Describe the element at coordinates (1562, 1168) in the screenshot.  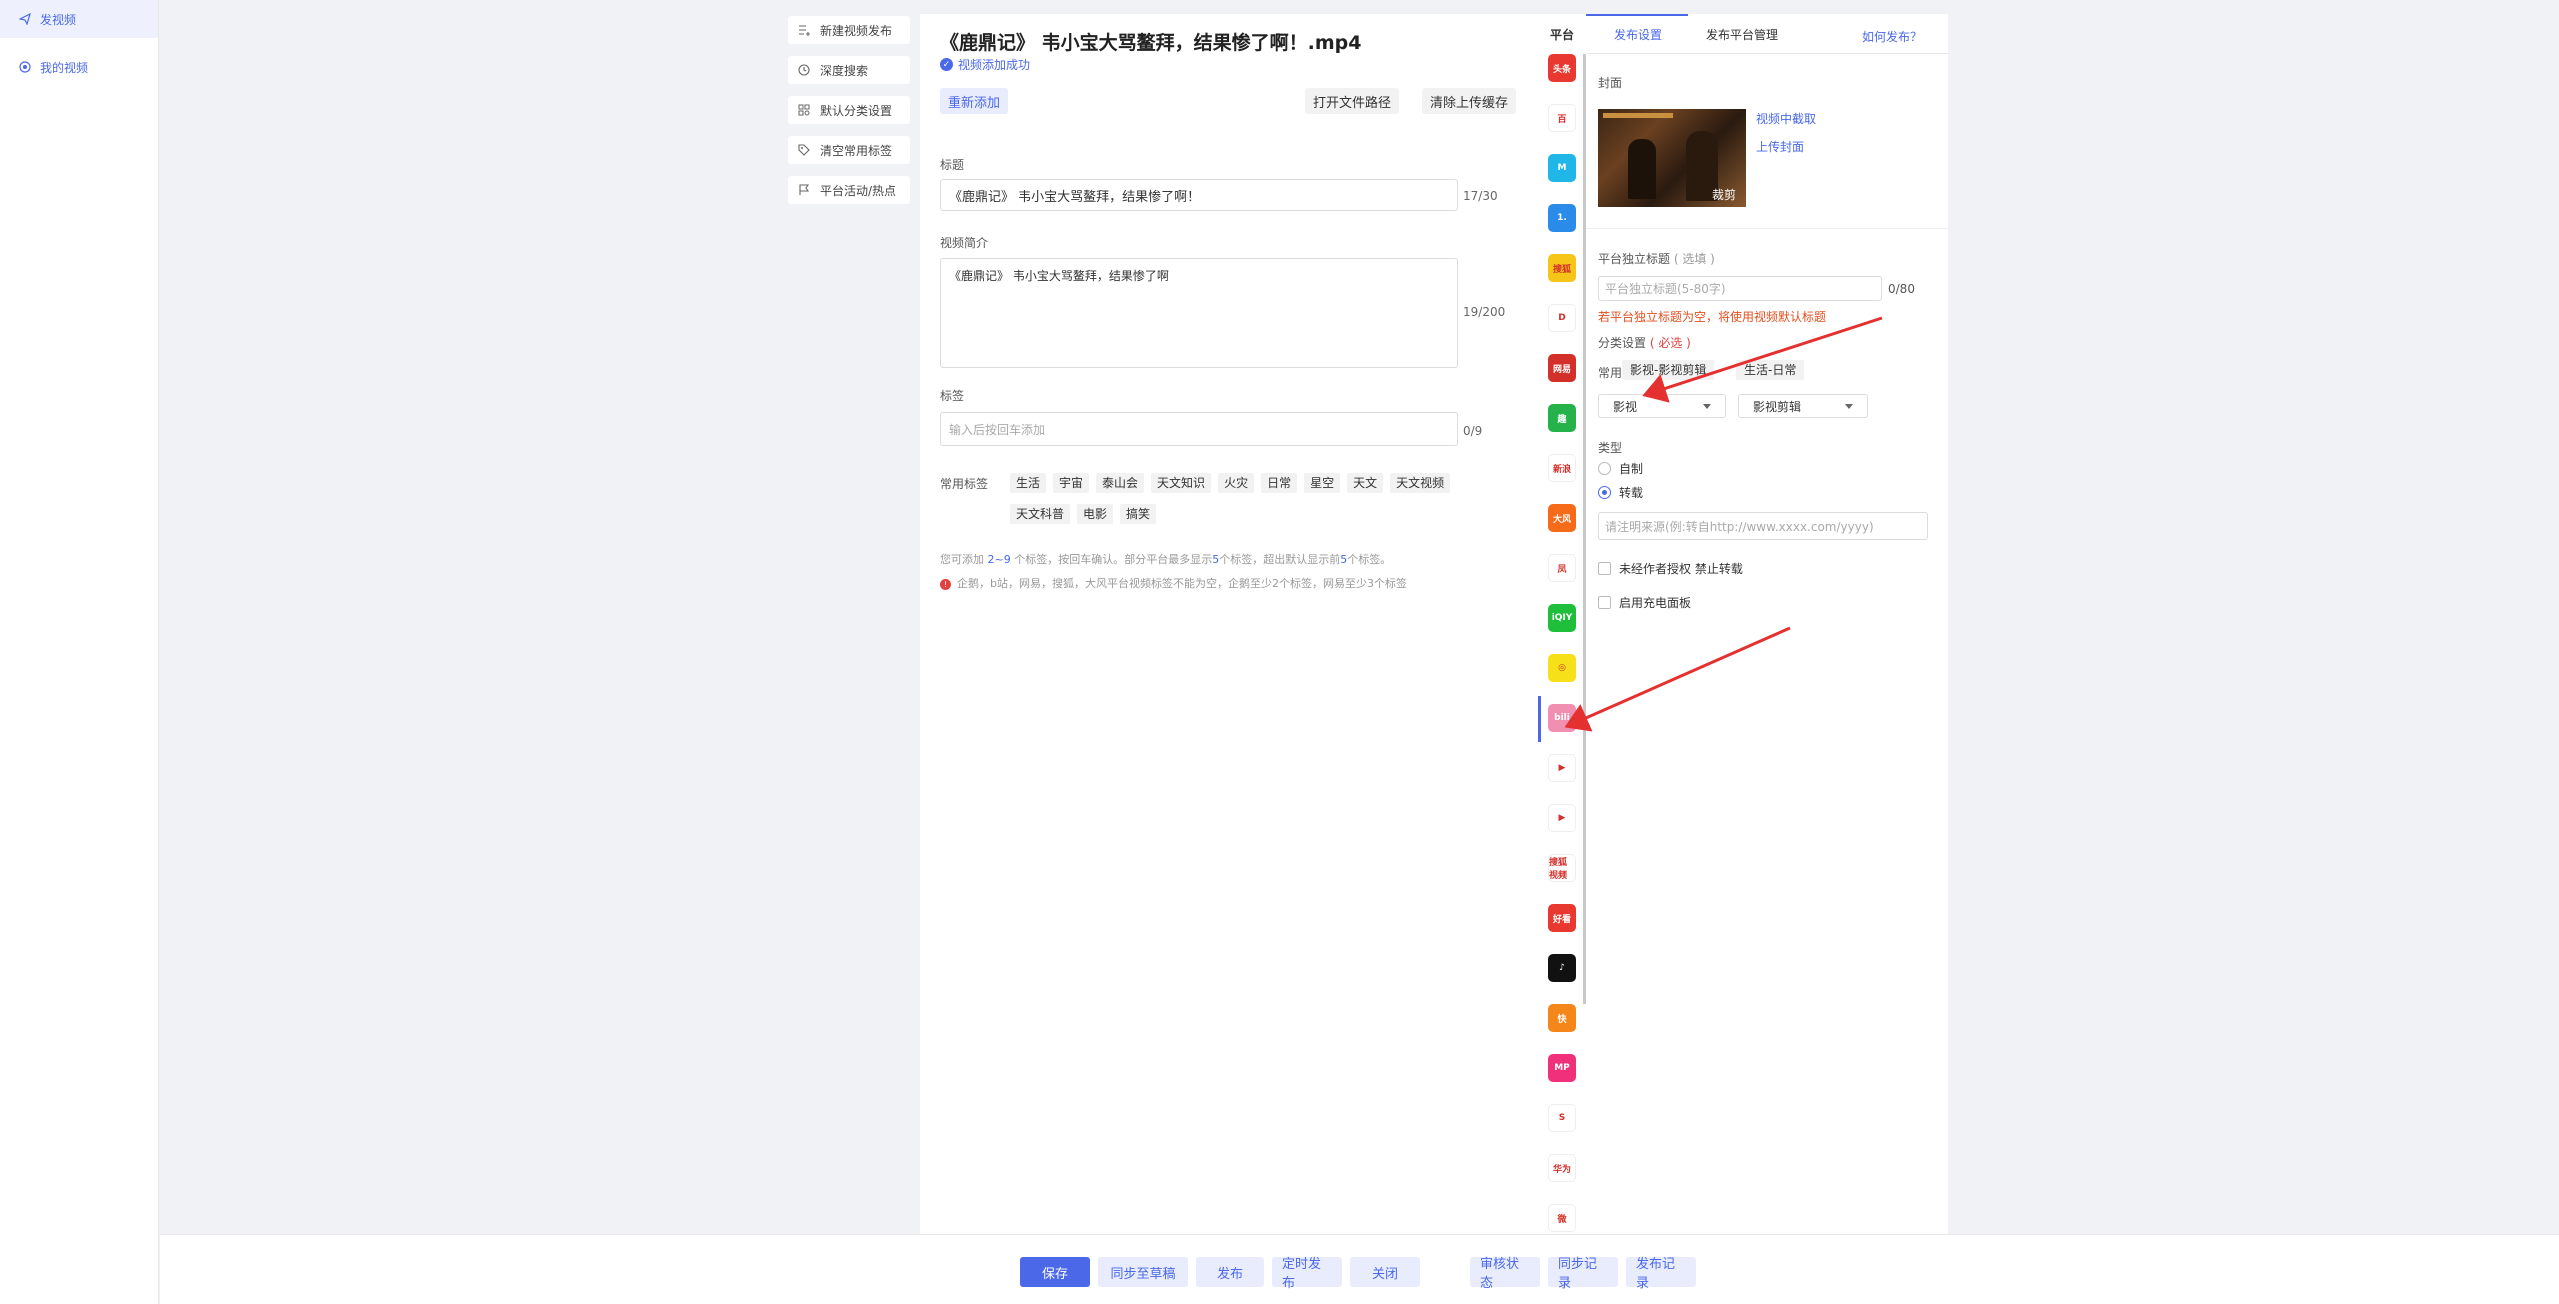
I see `huawei-icon: 华为` at that location.